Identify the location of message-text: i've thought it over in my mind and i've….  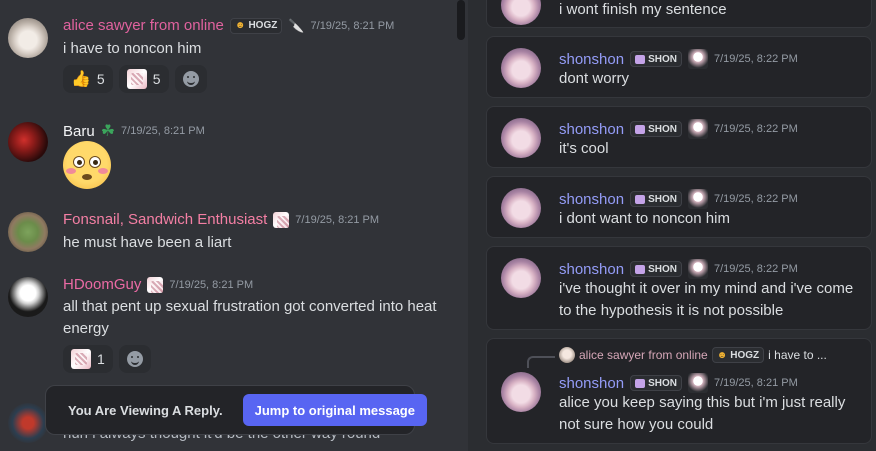
(706, 299).